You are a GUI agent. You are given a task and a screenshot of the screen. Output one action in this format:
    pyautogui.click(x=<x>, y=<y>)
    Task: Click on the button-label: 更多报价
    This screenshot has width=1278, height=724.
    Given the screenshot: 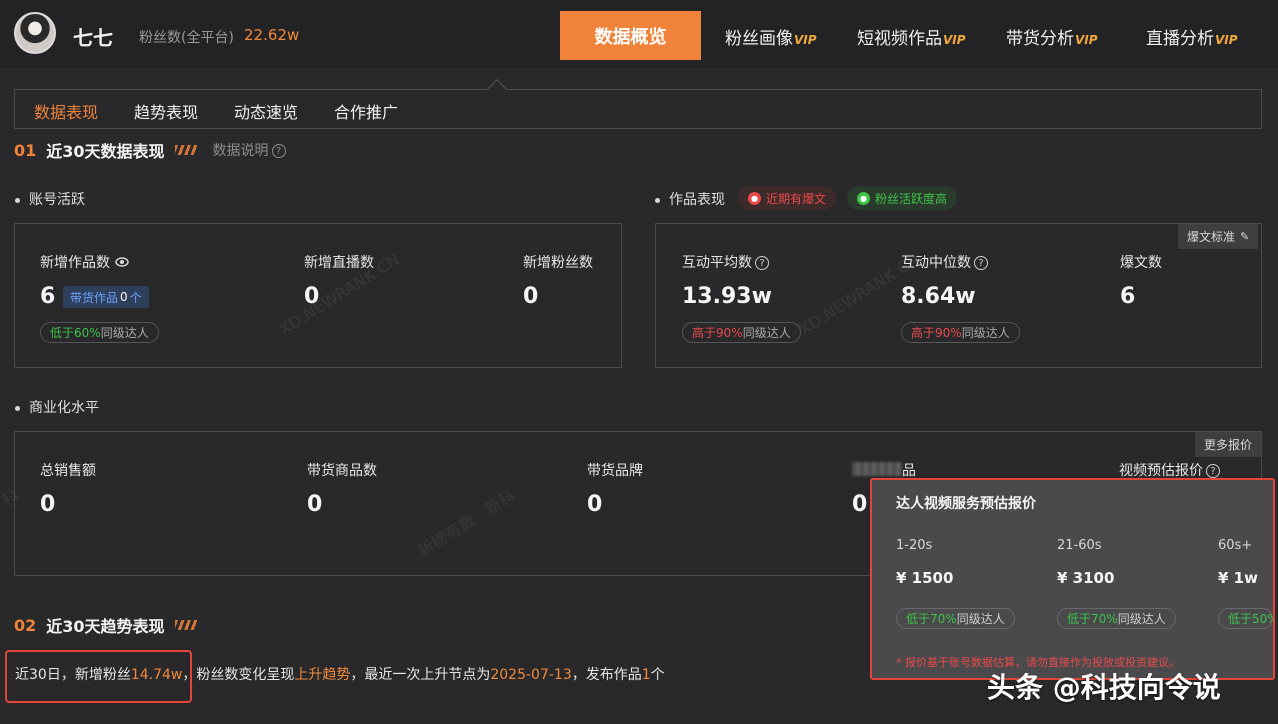 What is the action you would take?
    pyautogui.click(x=1228, y=445)
    